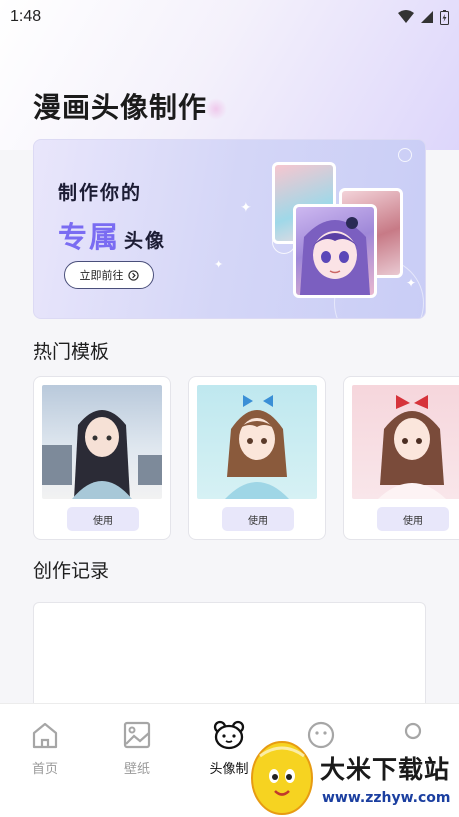  I want to click on wifi-icon, so click(406, 16).